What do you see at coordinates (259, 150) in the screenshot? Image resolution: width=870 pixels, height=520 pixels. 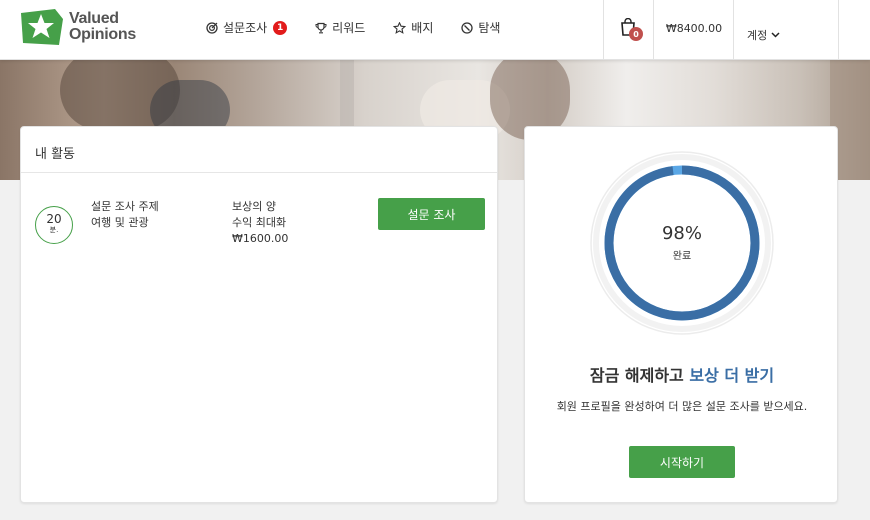 I see `my-activity-title: 내 활동` at bounding box center [259, 150].